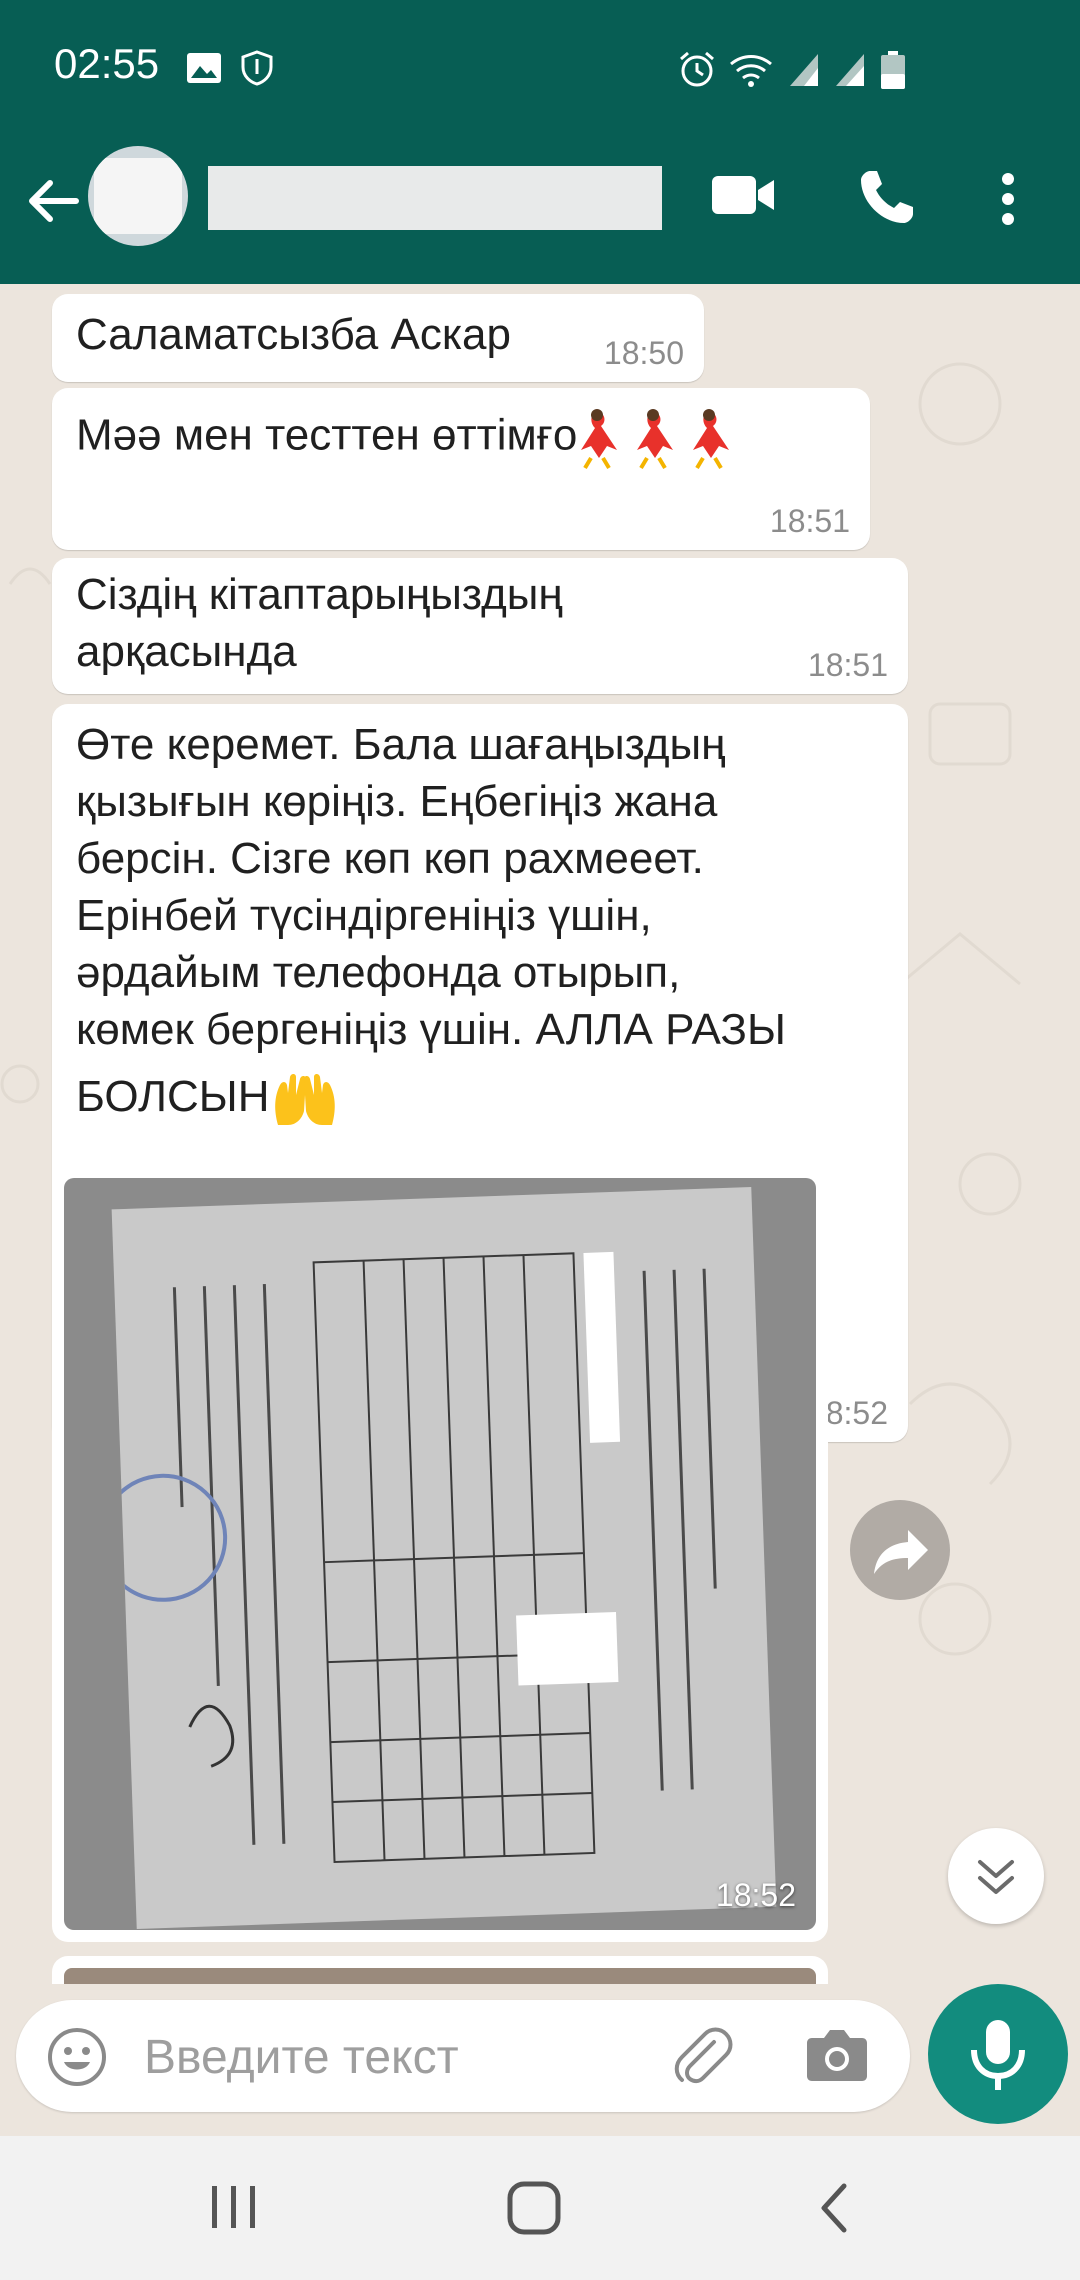  I want to click on scroll-to-bottom-button, so click(996, 1876).